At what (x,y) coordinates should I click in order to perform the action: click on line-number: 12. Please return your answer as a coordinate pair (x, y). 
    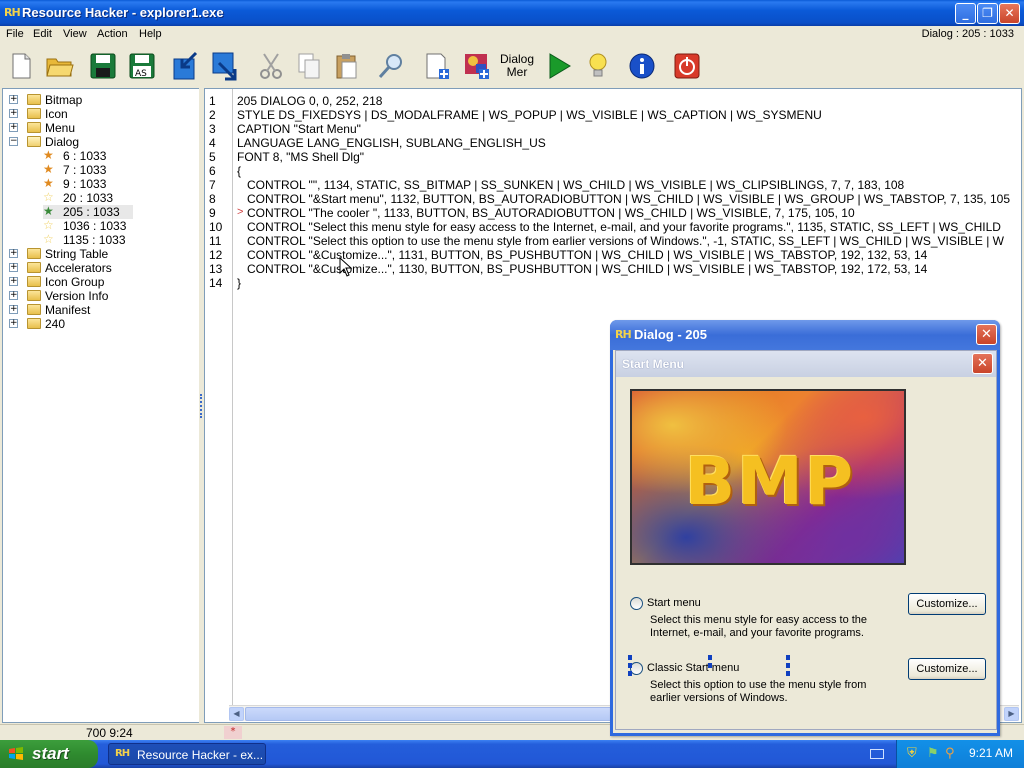
    Looking at the image, I should click on (216, 255).